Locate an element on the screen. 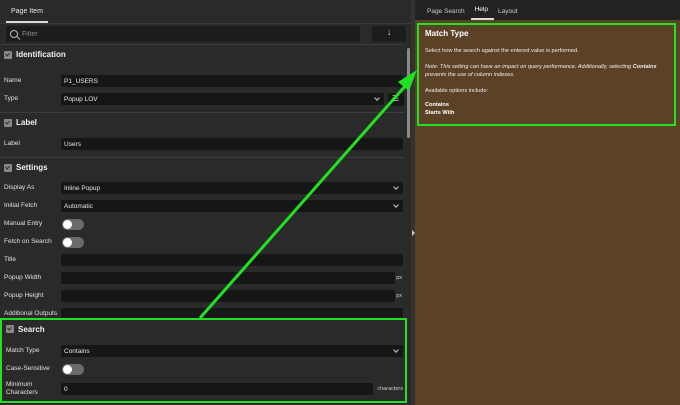 The image size is (680, 405). field-value: Automatic is located at coordinates (78, 206).